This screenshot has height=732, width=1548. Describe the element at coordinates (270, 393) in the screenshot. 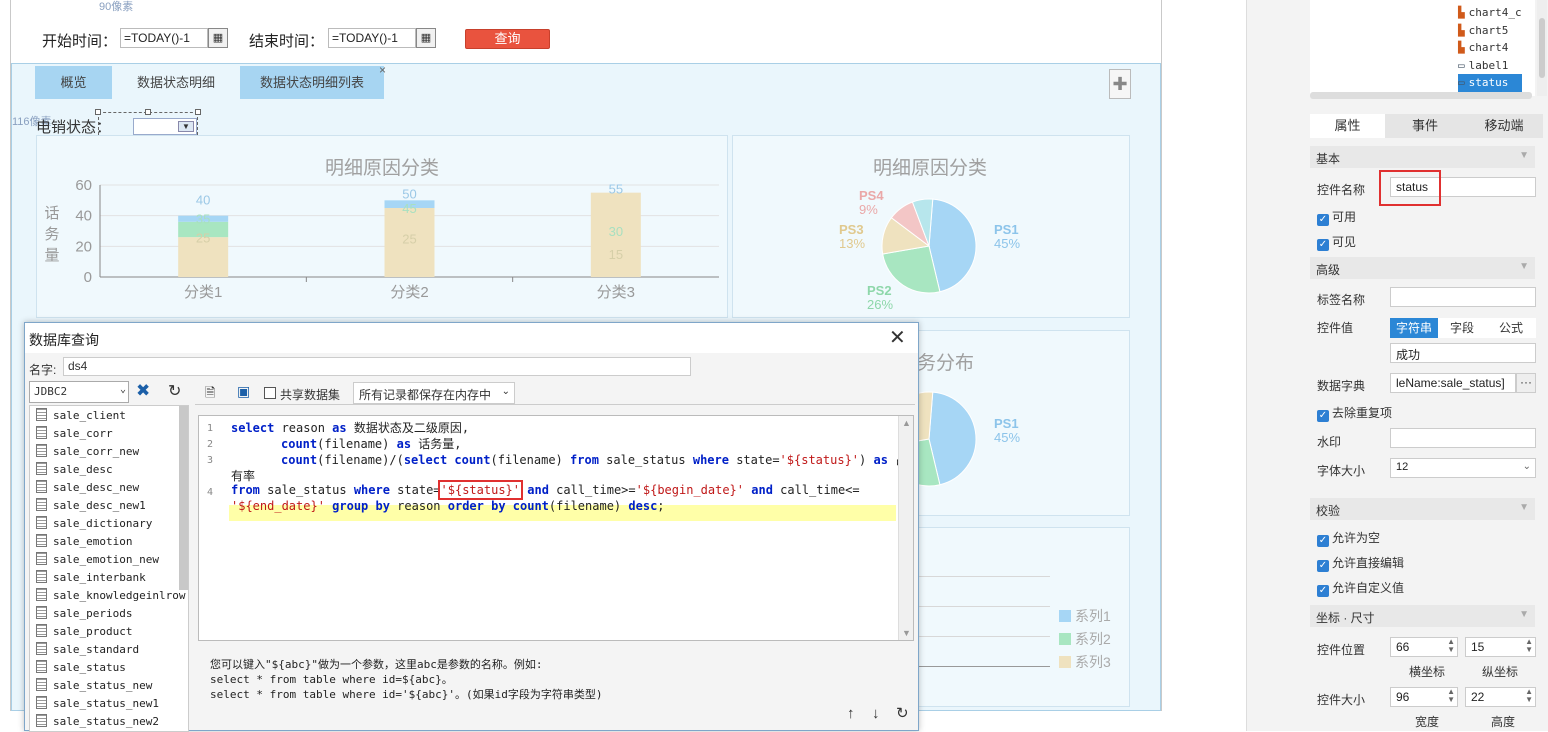

I see `share-checkbox` at that location.